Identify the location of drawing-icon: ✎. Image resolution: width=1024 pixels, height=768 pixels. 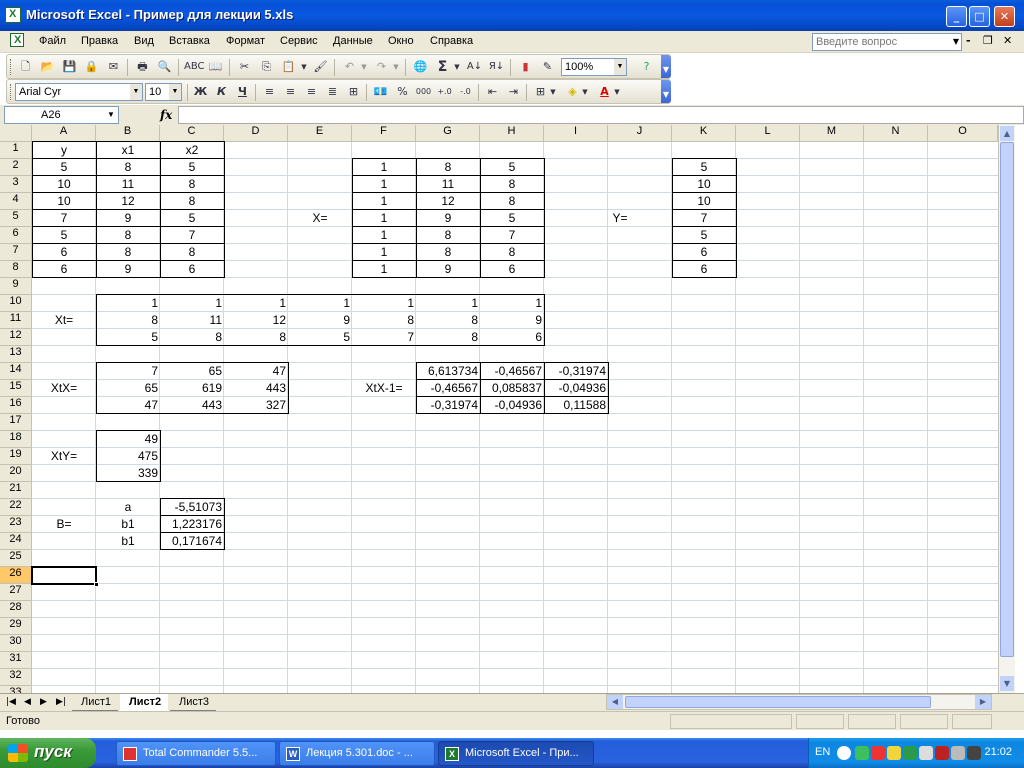
(547, 67).